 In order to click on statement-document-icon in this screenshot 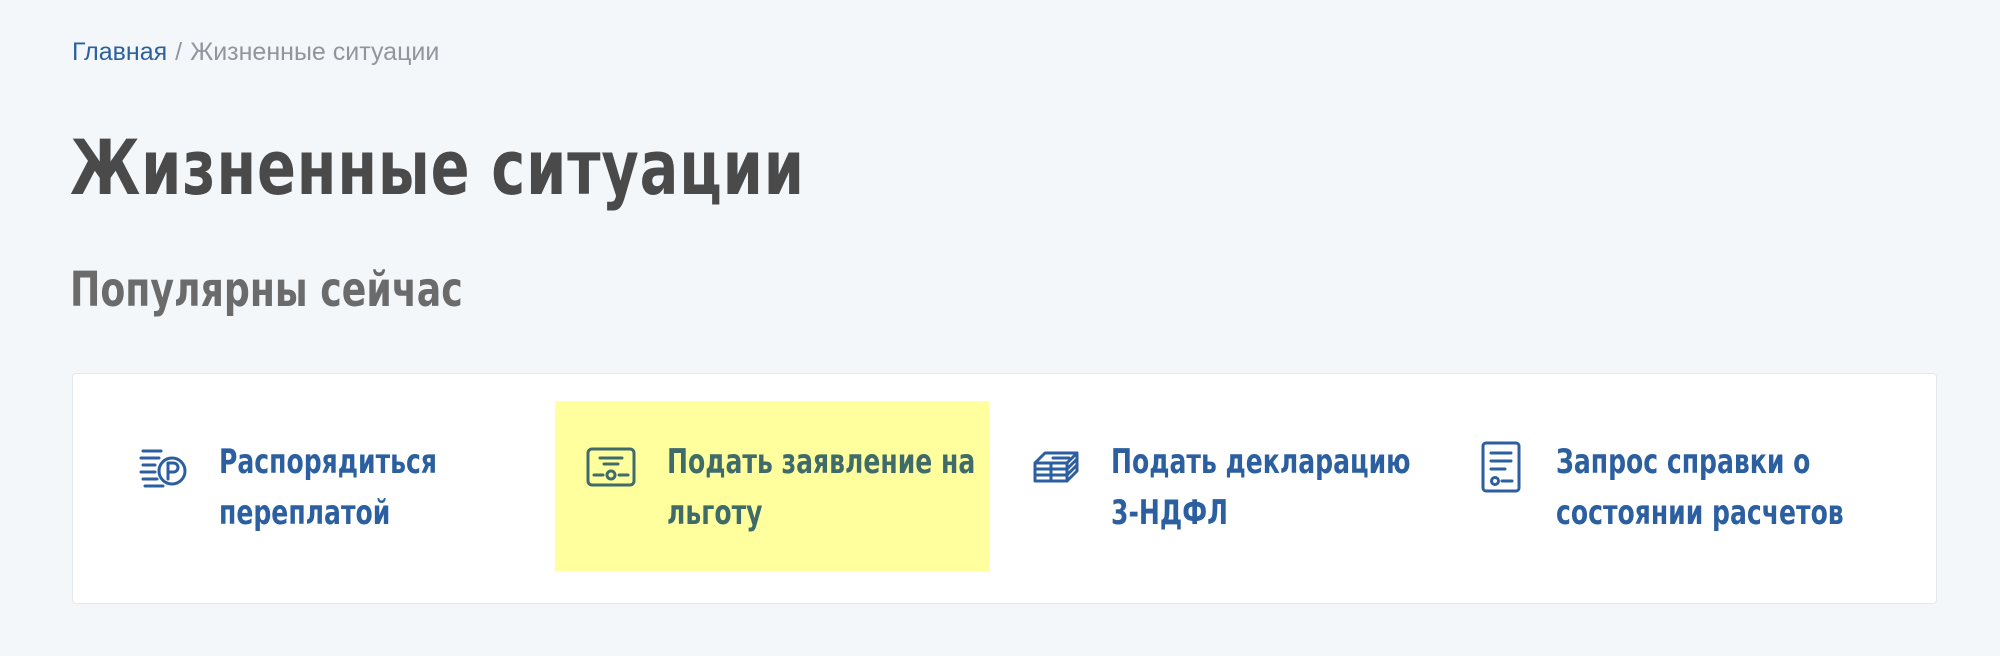, I will do `click(1500, 467)`.